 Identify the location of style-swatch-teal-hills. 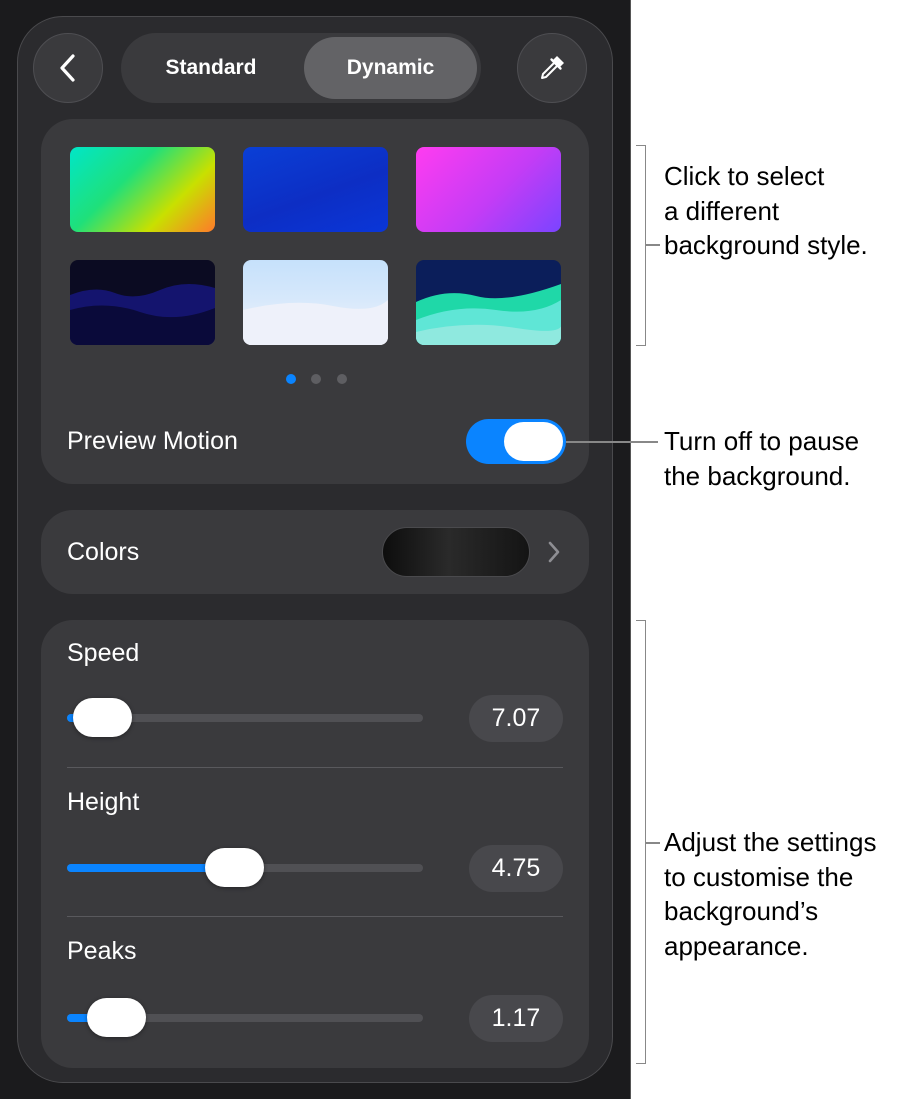
(488, 302).